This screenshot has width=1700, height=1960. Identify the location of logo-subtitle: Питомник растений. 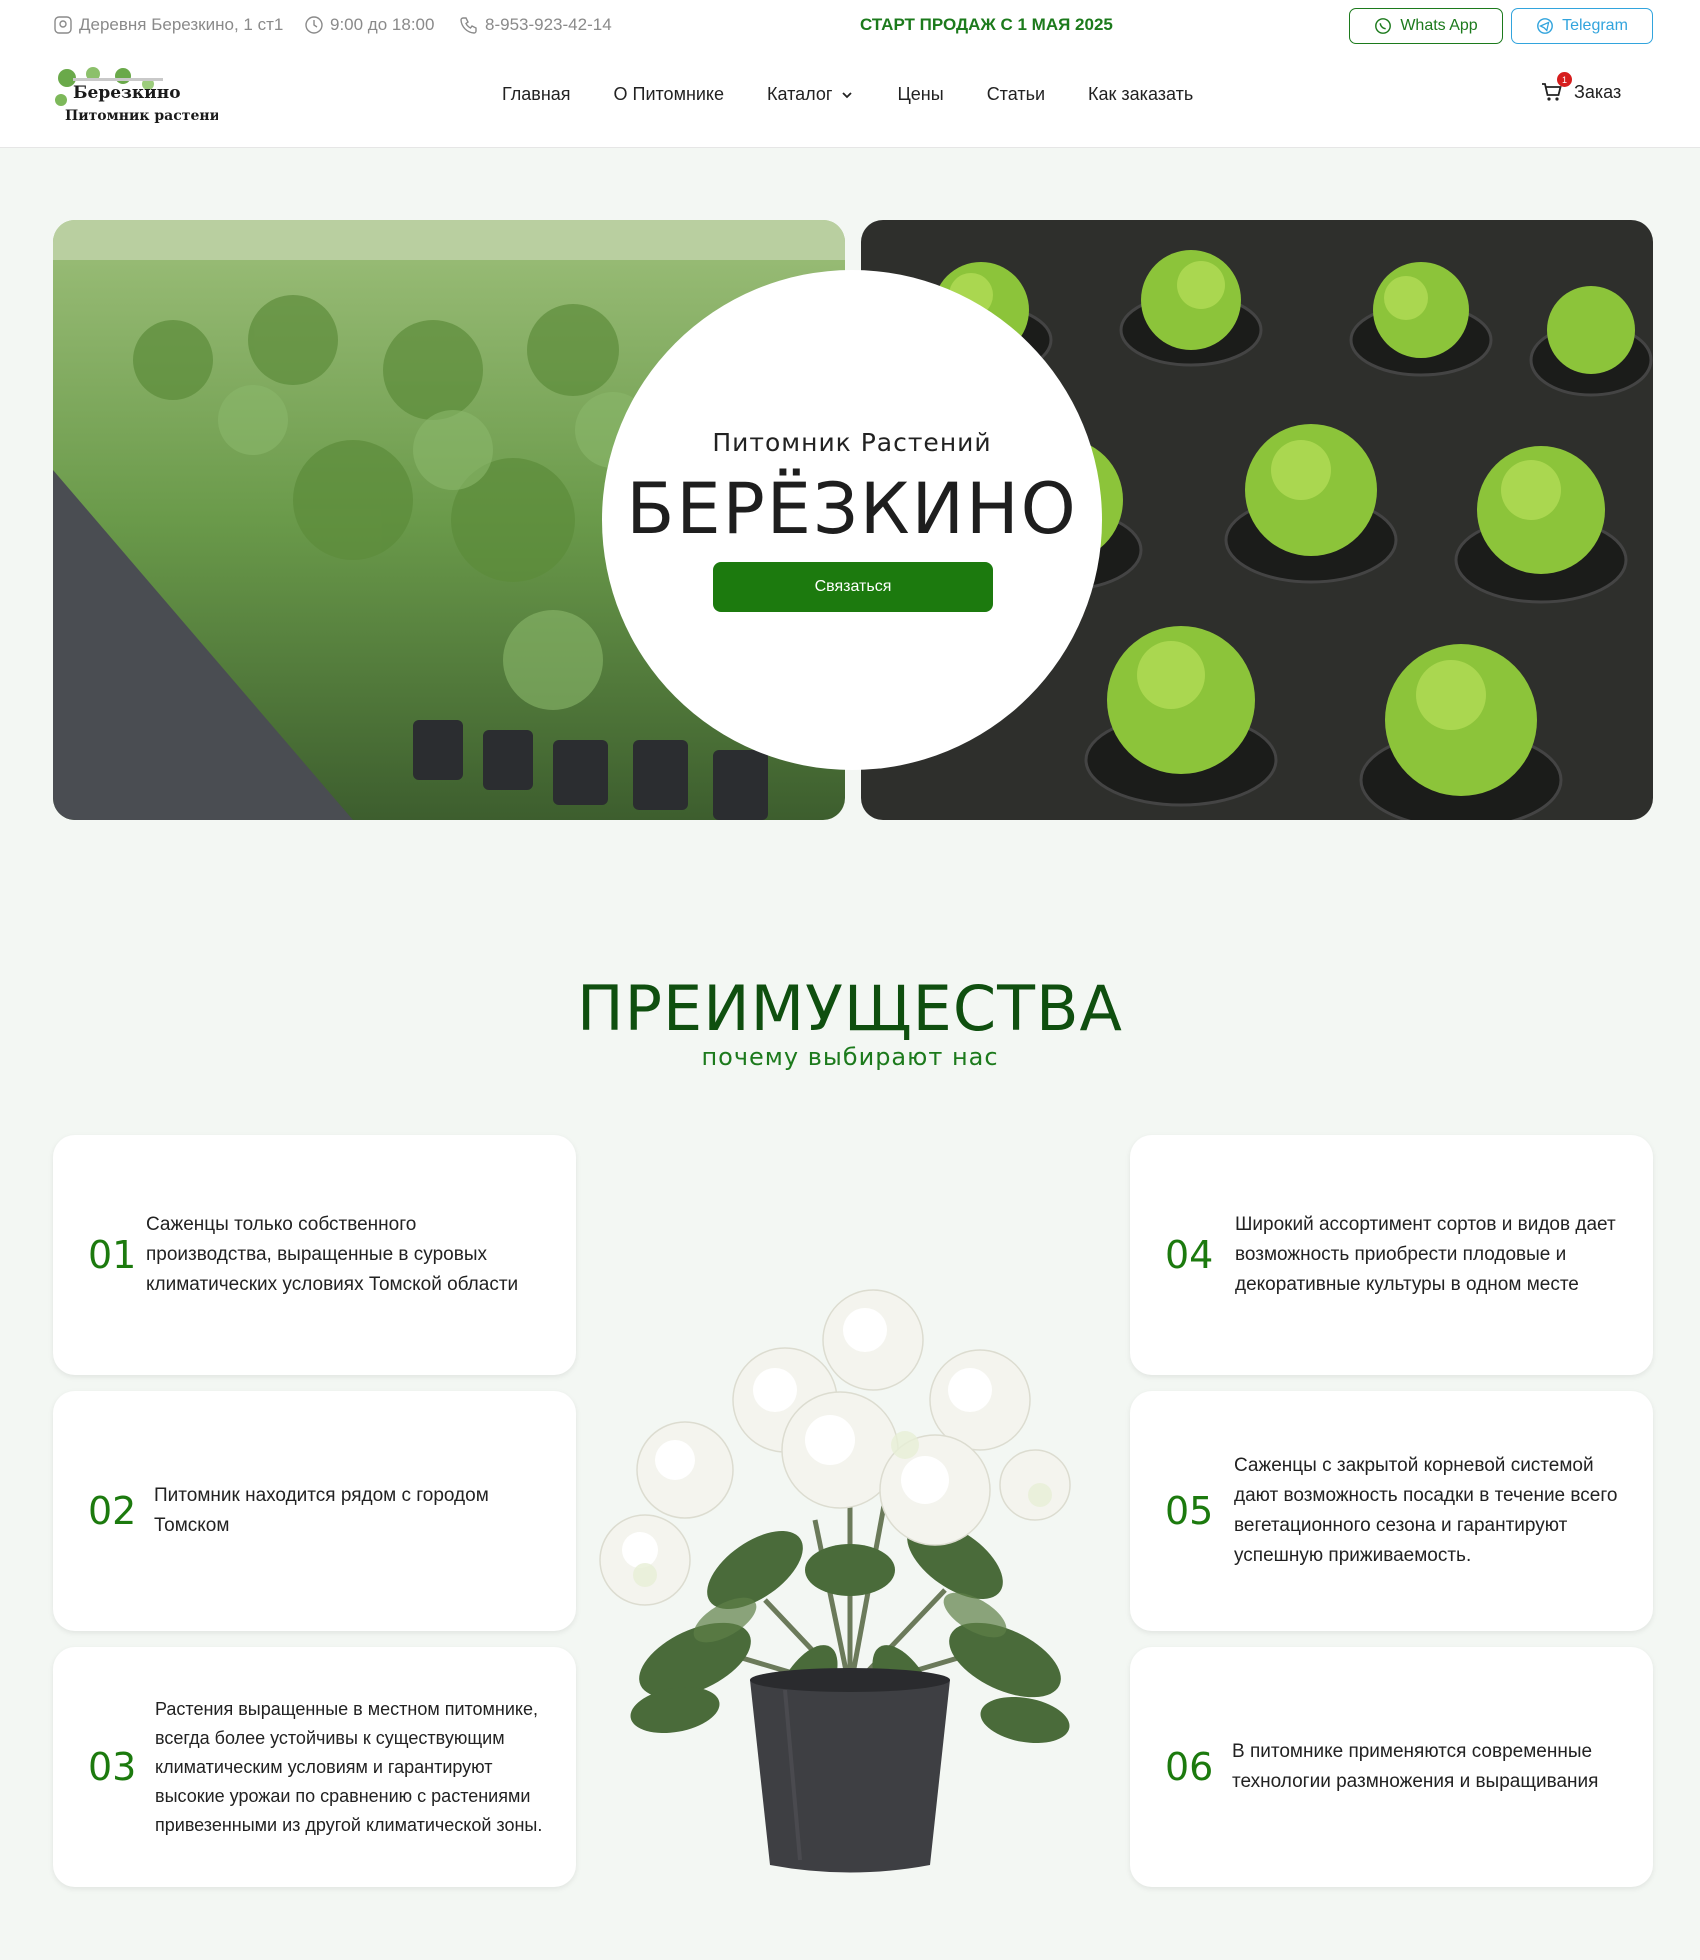
(141, 115).